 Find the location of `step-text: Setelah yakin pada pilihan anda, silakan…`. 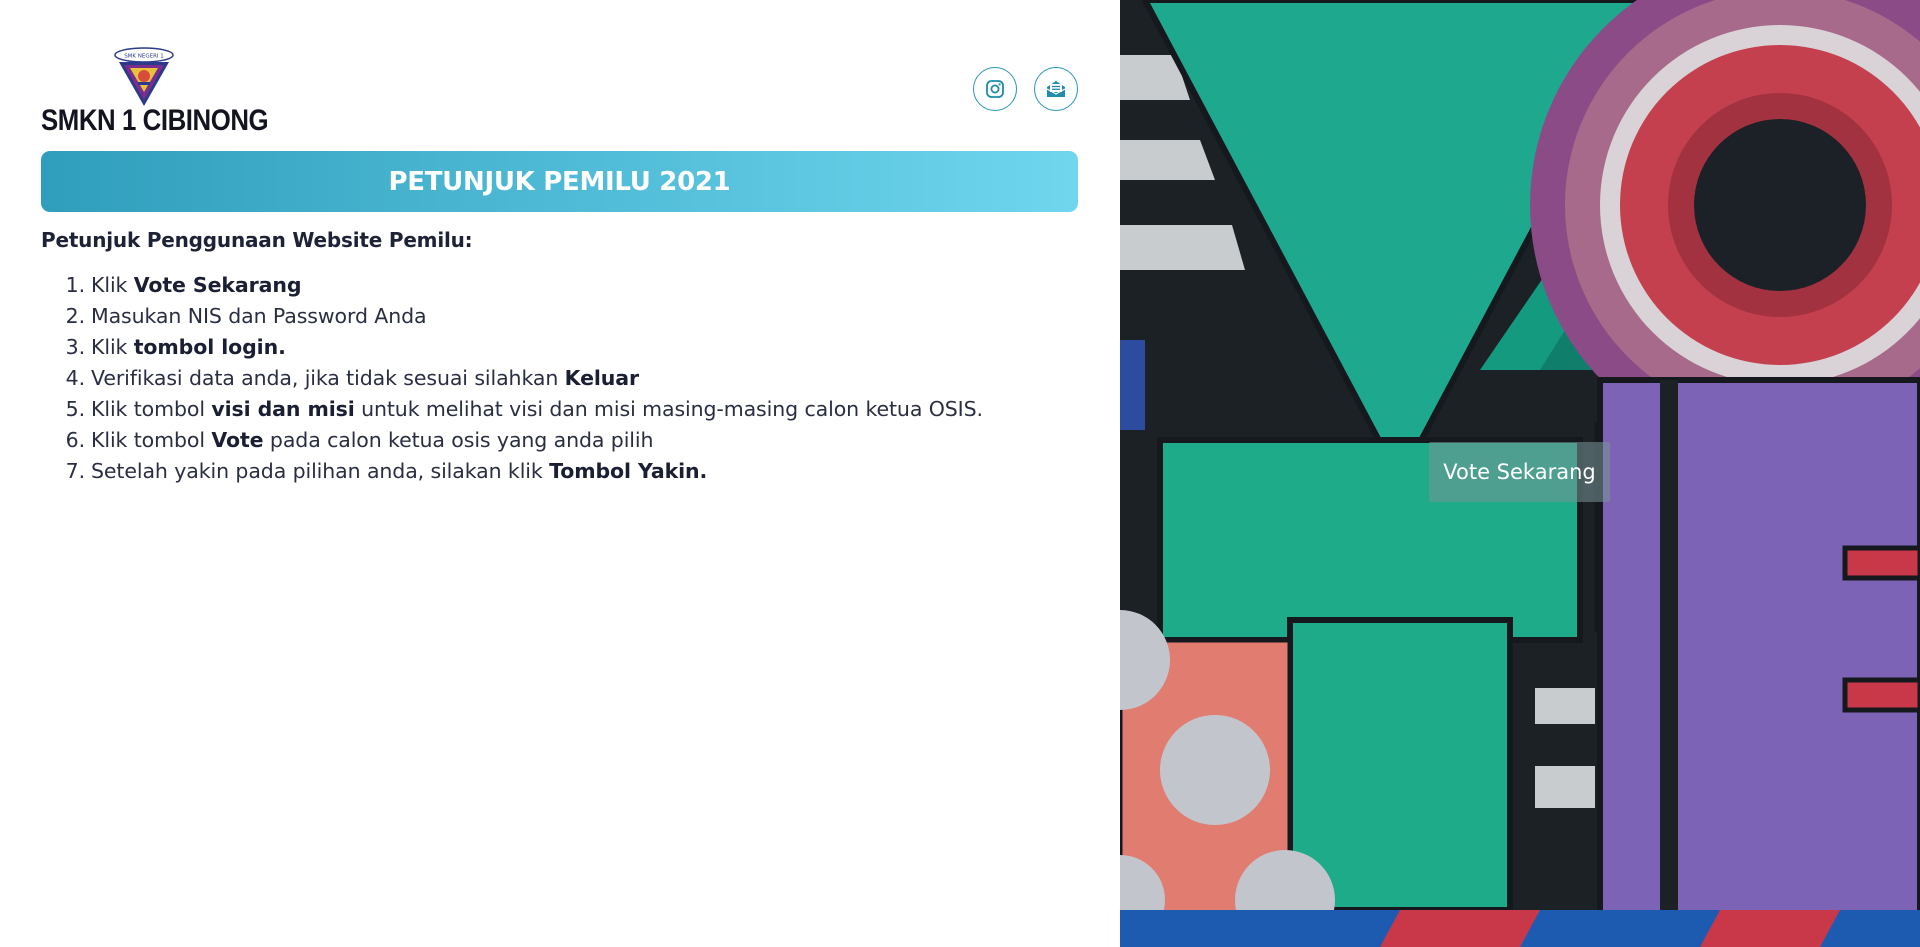

step-text: Setelah yakin pada pilihan anda, silakan… is located at coordinates (320, 471).